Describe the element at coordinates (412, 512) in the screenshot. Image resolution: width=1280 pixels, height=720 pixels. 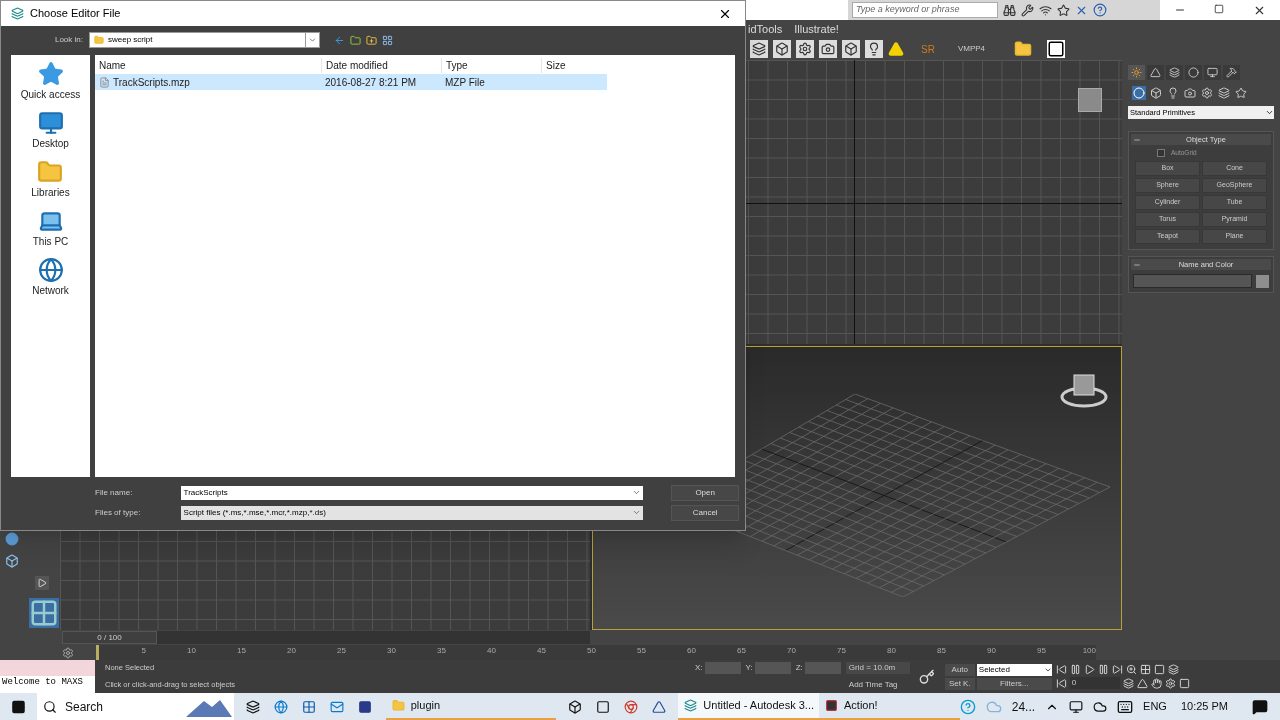
I see `file-type-dropdown: Script files (*.ms,*.mse,*.mcr,*.mzp,*.ds)` at that location.